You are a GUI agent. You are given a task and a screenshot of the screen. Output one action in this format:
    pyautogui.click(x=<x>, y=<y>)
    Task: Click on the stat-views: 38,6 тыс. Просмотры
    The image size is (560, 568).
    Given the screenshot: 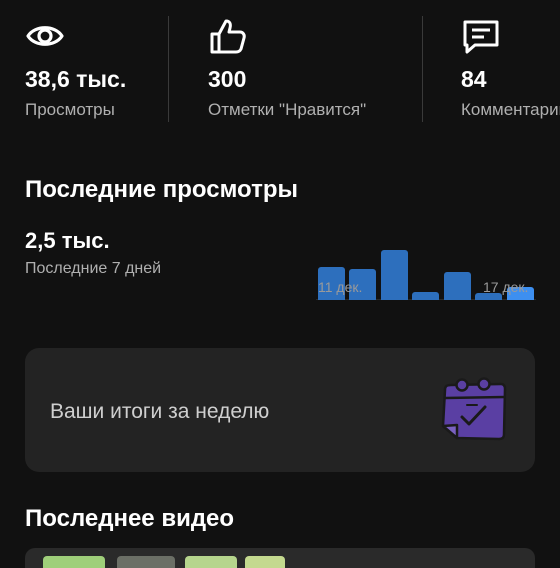 What is the action you would take?
    pyautogui.click(x=95, y=62)
    